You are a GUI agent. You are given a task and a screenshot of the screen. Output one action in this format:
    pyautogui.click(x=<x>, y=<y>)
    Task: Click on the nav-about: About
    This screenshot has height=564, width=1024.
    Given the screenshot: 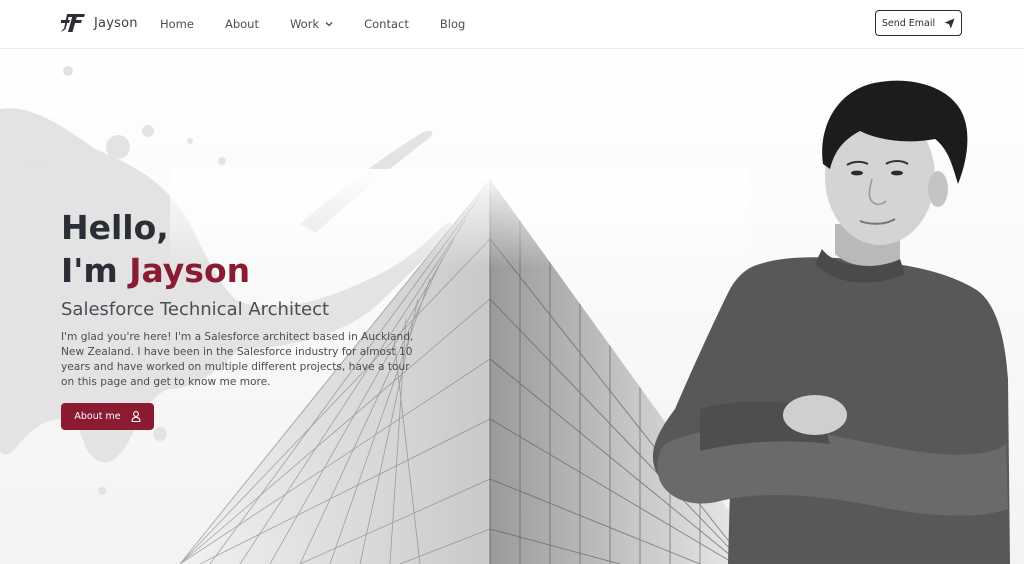 What is the action you would take?
    pyautogui.click(x=242, y=24)
    